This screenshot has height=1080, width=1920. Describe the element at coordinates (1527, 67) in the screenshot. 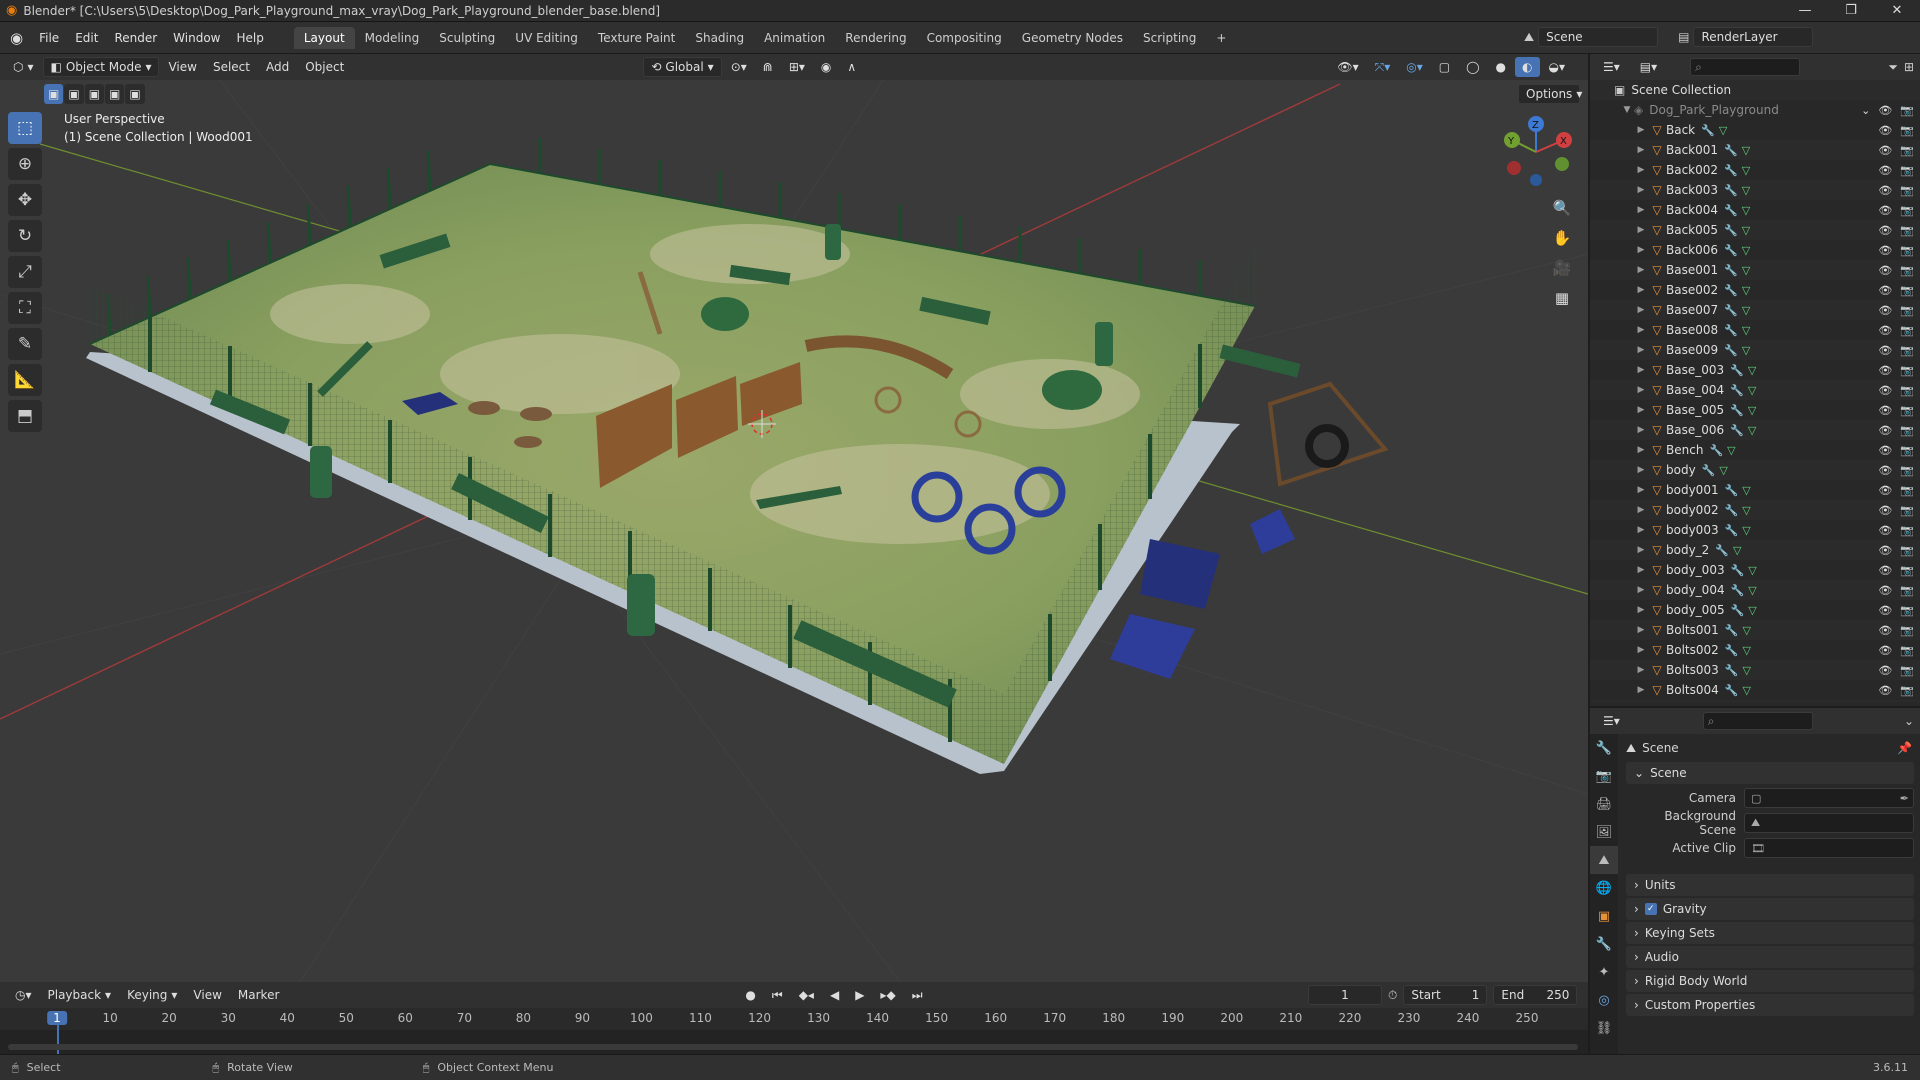

I see `shading-material: ◐` at that location.